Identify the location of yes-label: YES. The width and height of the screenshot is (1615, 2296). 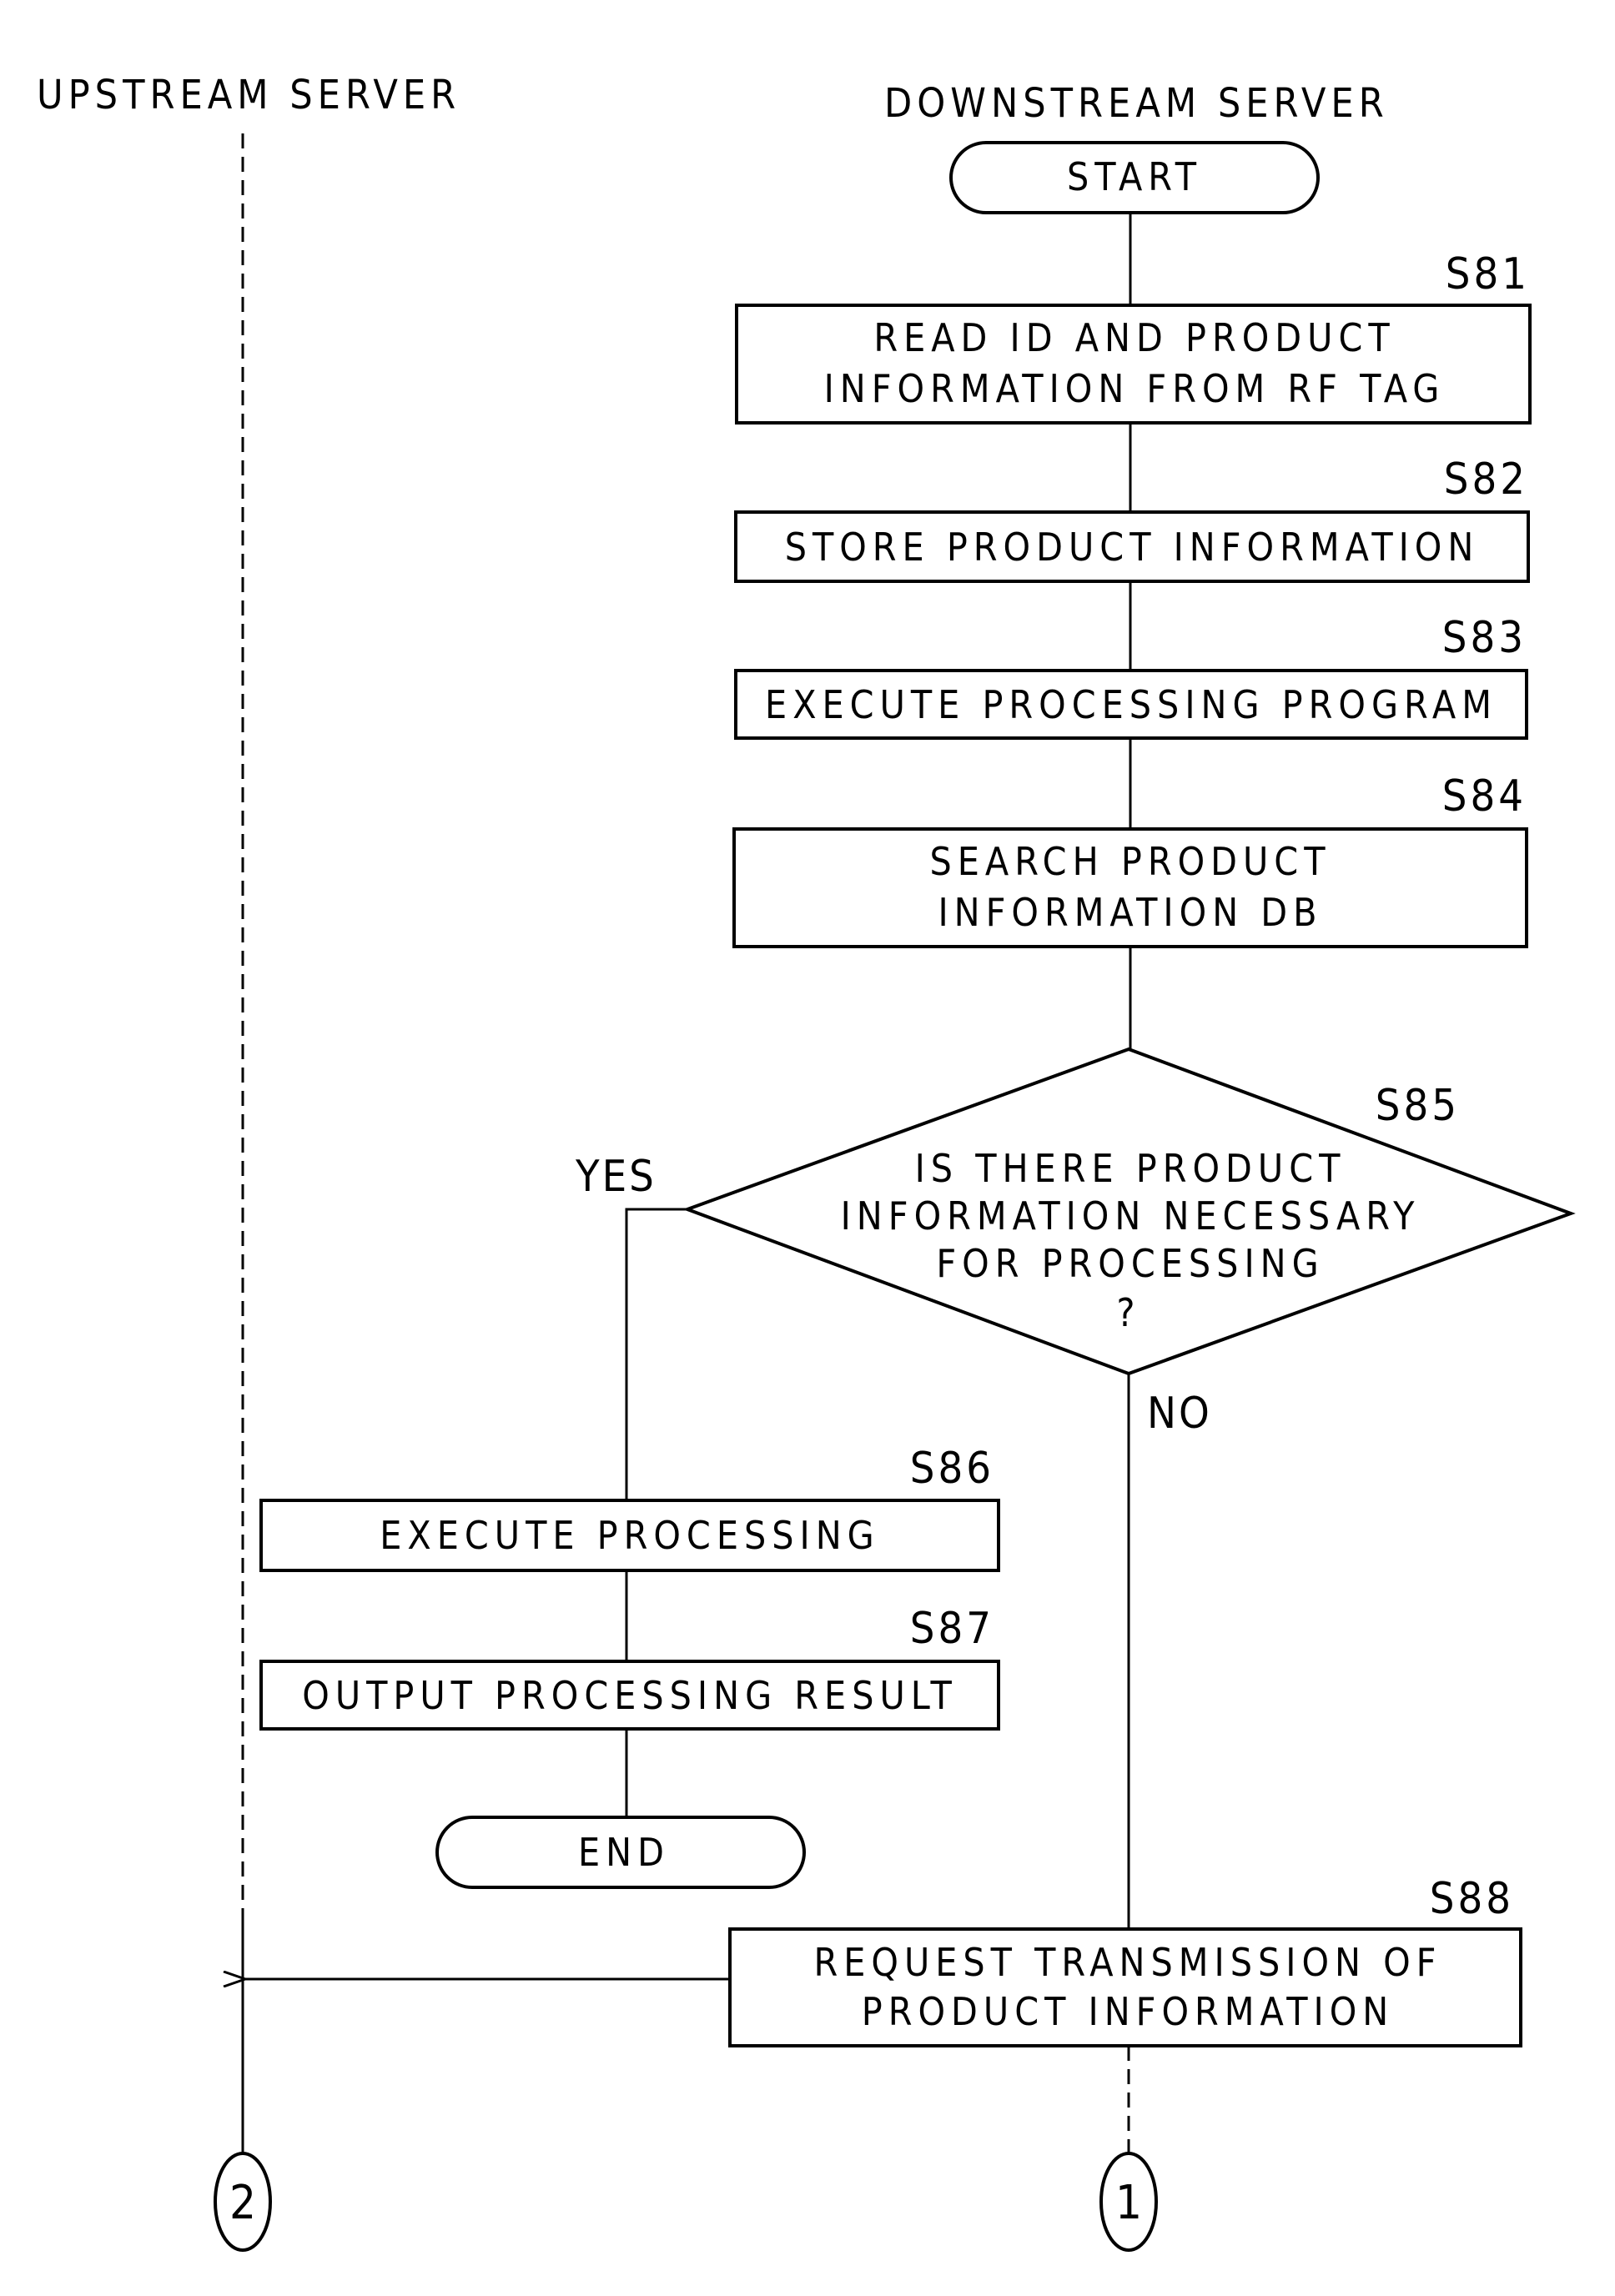
(616, 1177).